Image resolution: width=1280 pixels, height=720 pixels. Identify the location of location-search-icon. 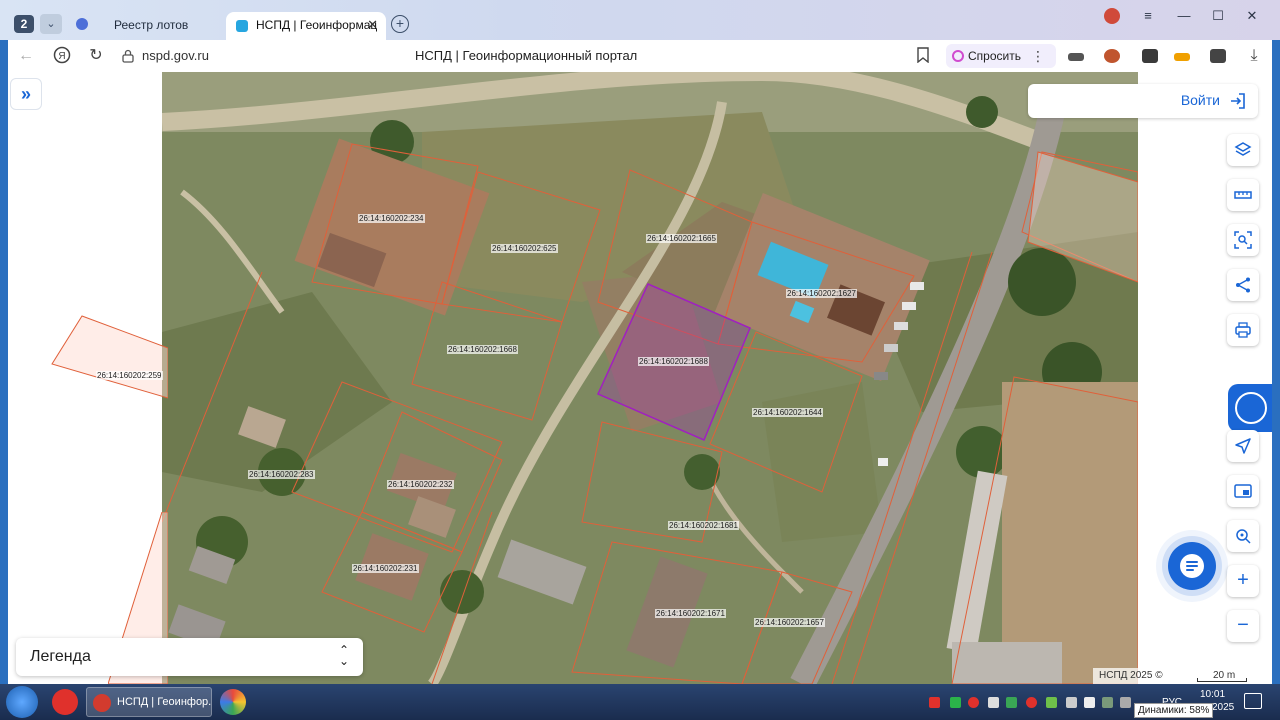
(1243, 536).